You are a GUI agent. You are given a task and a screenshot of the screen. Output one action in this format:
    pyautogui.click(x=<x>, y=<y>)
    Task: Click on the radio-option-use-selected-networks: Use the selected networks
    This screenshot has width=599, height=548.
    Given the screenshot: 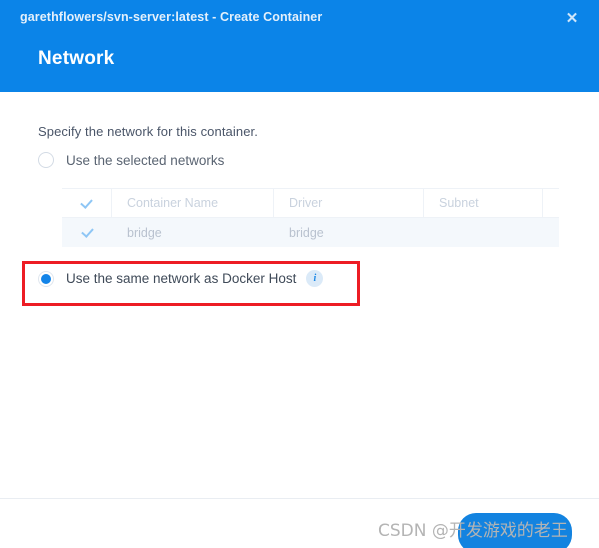 What is the action you would take?
    pyautogui.click(x=131, y=160)
    